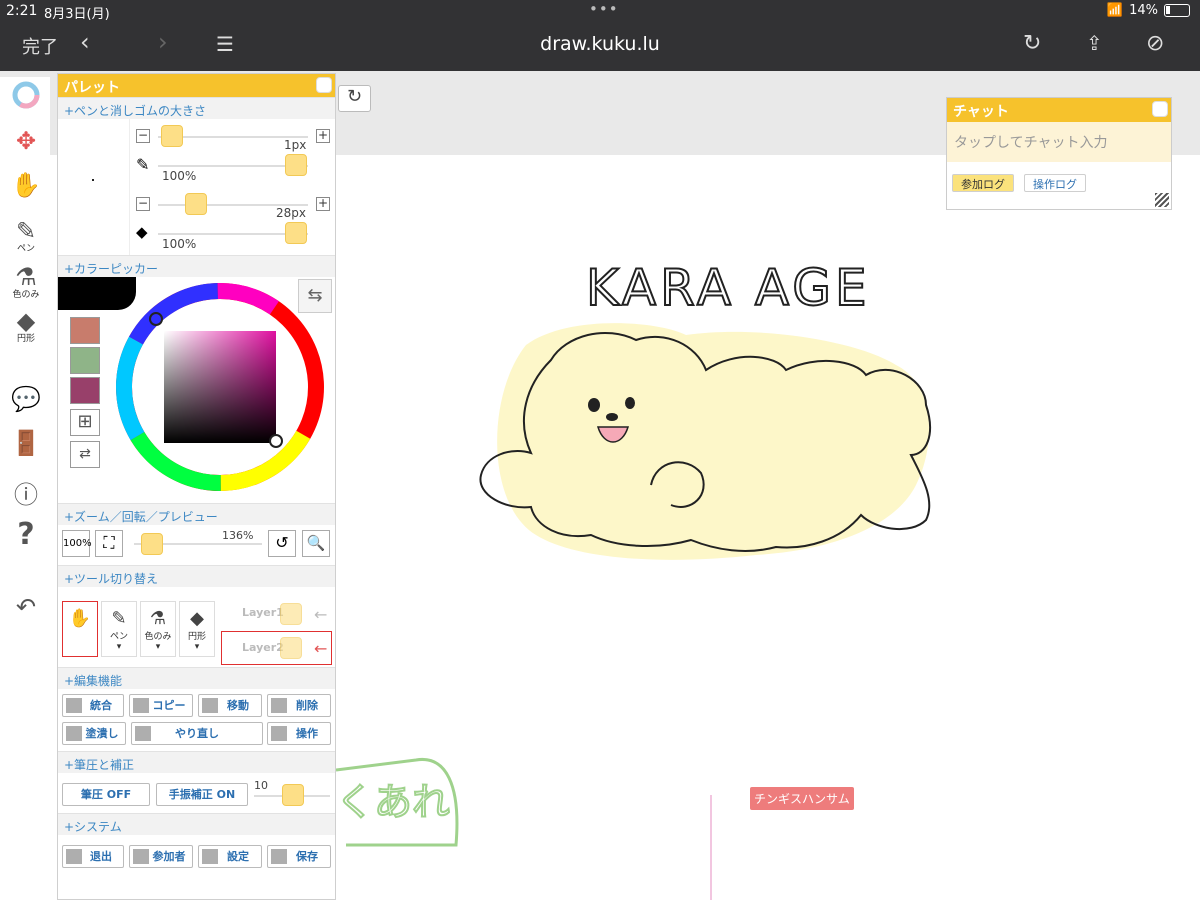 This screenshot has height=900, width=1200. Describe the element at coordinates (230, 705) in the screenshot. I see `move-button: 移動` at that location.